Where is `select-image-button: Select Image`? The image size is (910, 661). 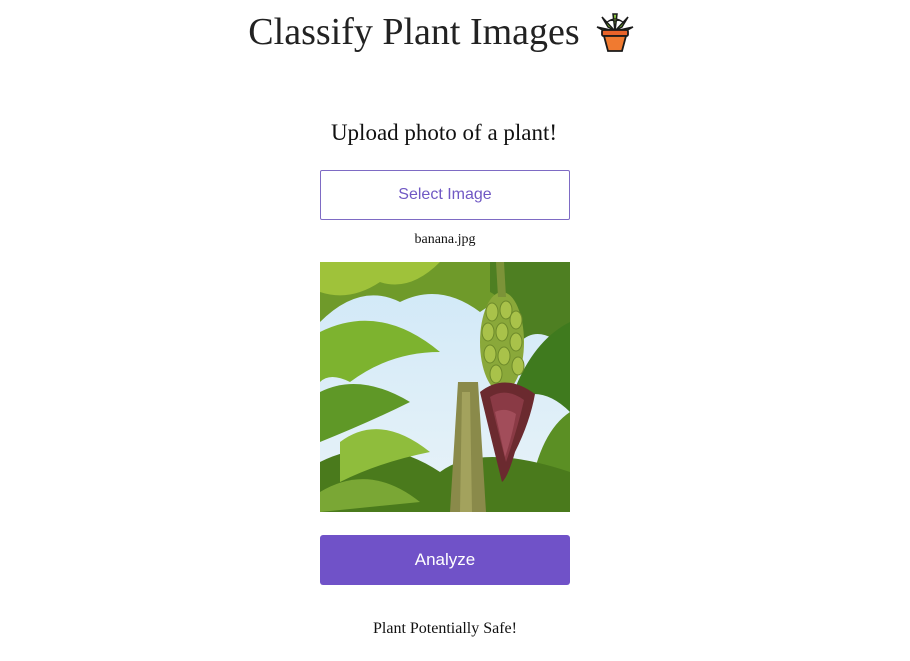
select-image-button: Select Image is located at coordinates (445, 195).